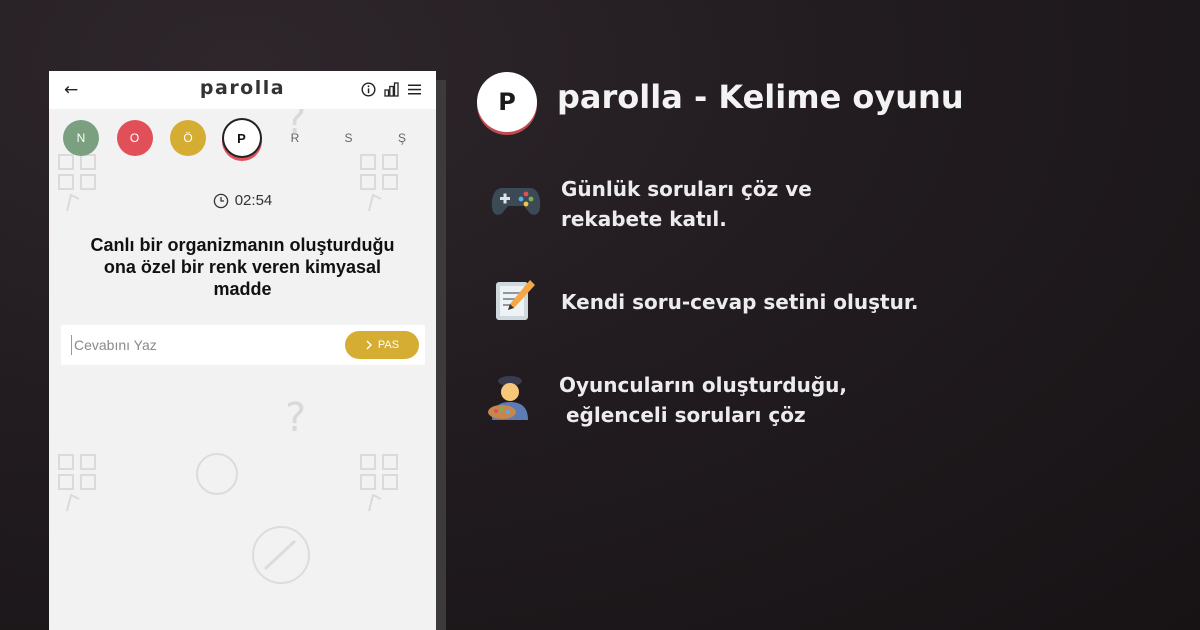  I want to click on memo-icon, so click(515, 300).